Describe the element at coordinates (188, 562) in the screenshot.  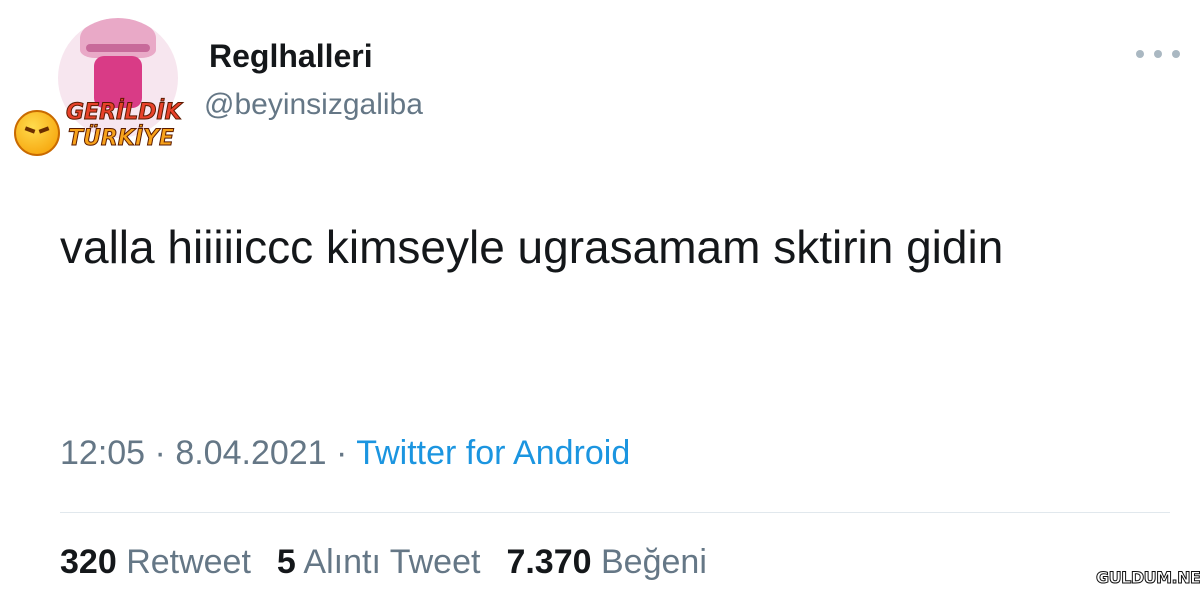
I see `retweets-label: Retweet` at that location.